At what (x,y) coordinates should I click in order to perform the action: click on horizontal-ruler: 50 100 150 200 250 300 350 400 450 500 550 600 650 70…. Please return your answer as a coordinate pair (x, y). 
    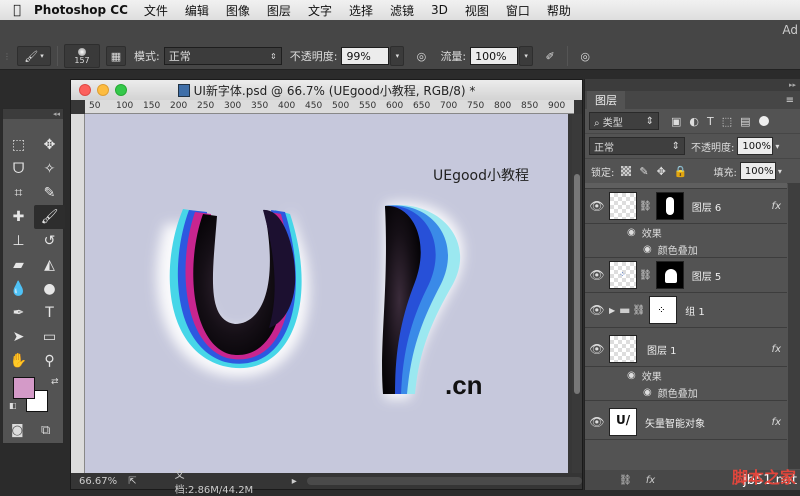
    Looking at the image, I should click on (329, 107).